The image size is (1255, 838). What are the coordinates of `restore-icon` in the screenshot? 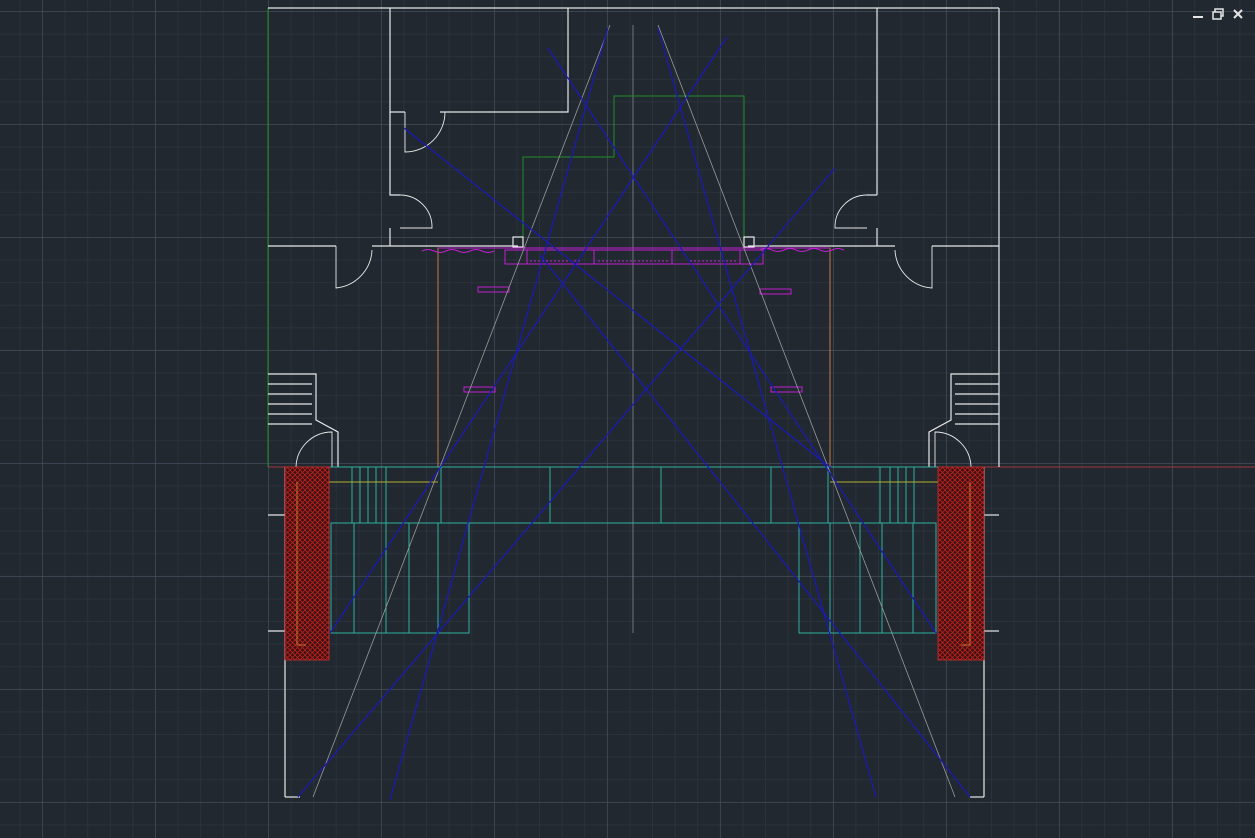 It's located at (1218, 14).